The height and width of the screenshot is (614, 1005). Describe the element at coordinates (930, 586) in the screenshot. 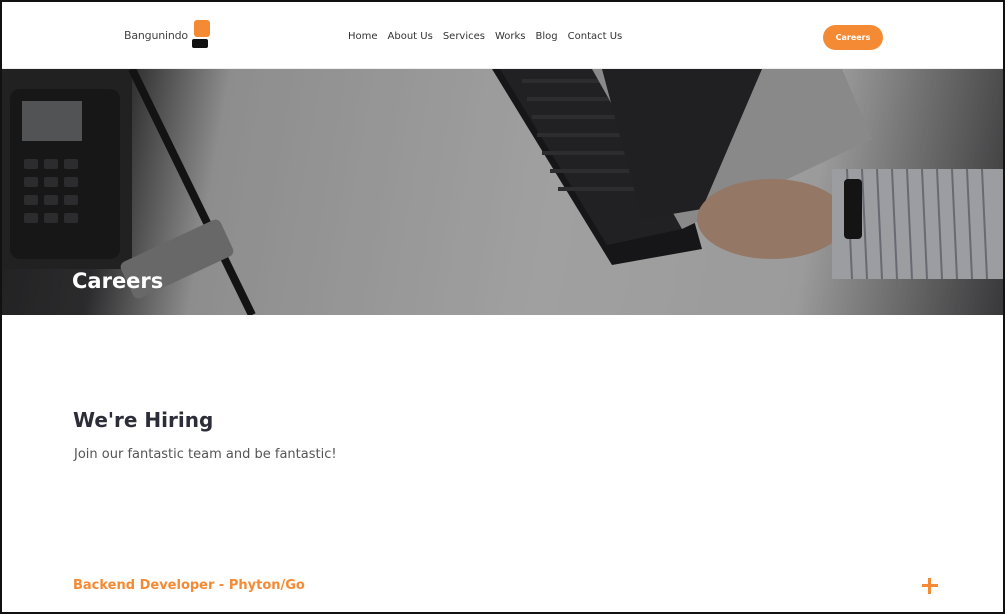

I see `plus-icon` at that location.